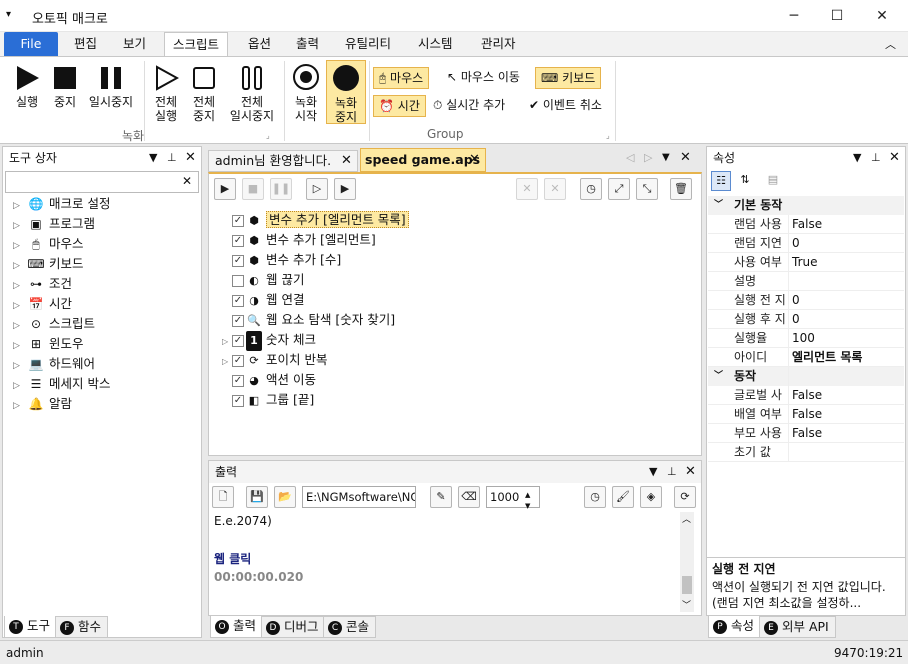 The width and height of the screenshot is (908, 665). Describe the element at coordinates (315, 220) in the screenshot. I see `action-row: ✓ ⬢ 변수 추가 [엘리먼트 목록]` at that location.